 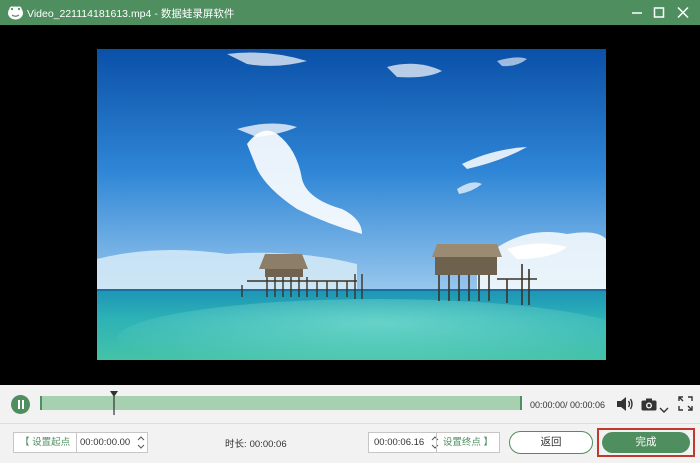 I want to click on close-button, so click(x=683, y=12).